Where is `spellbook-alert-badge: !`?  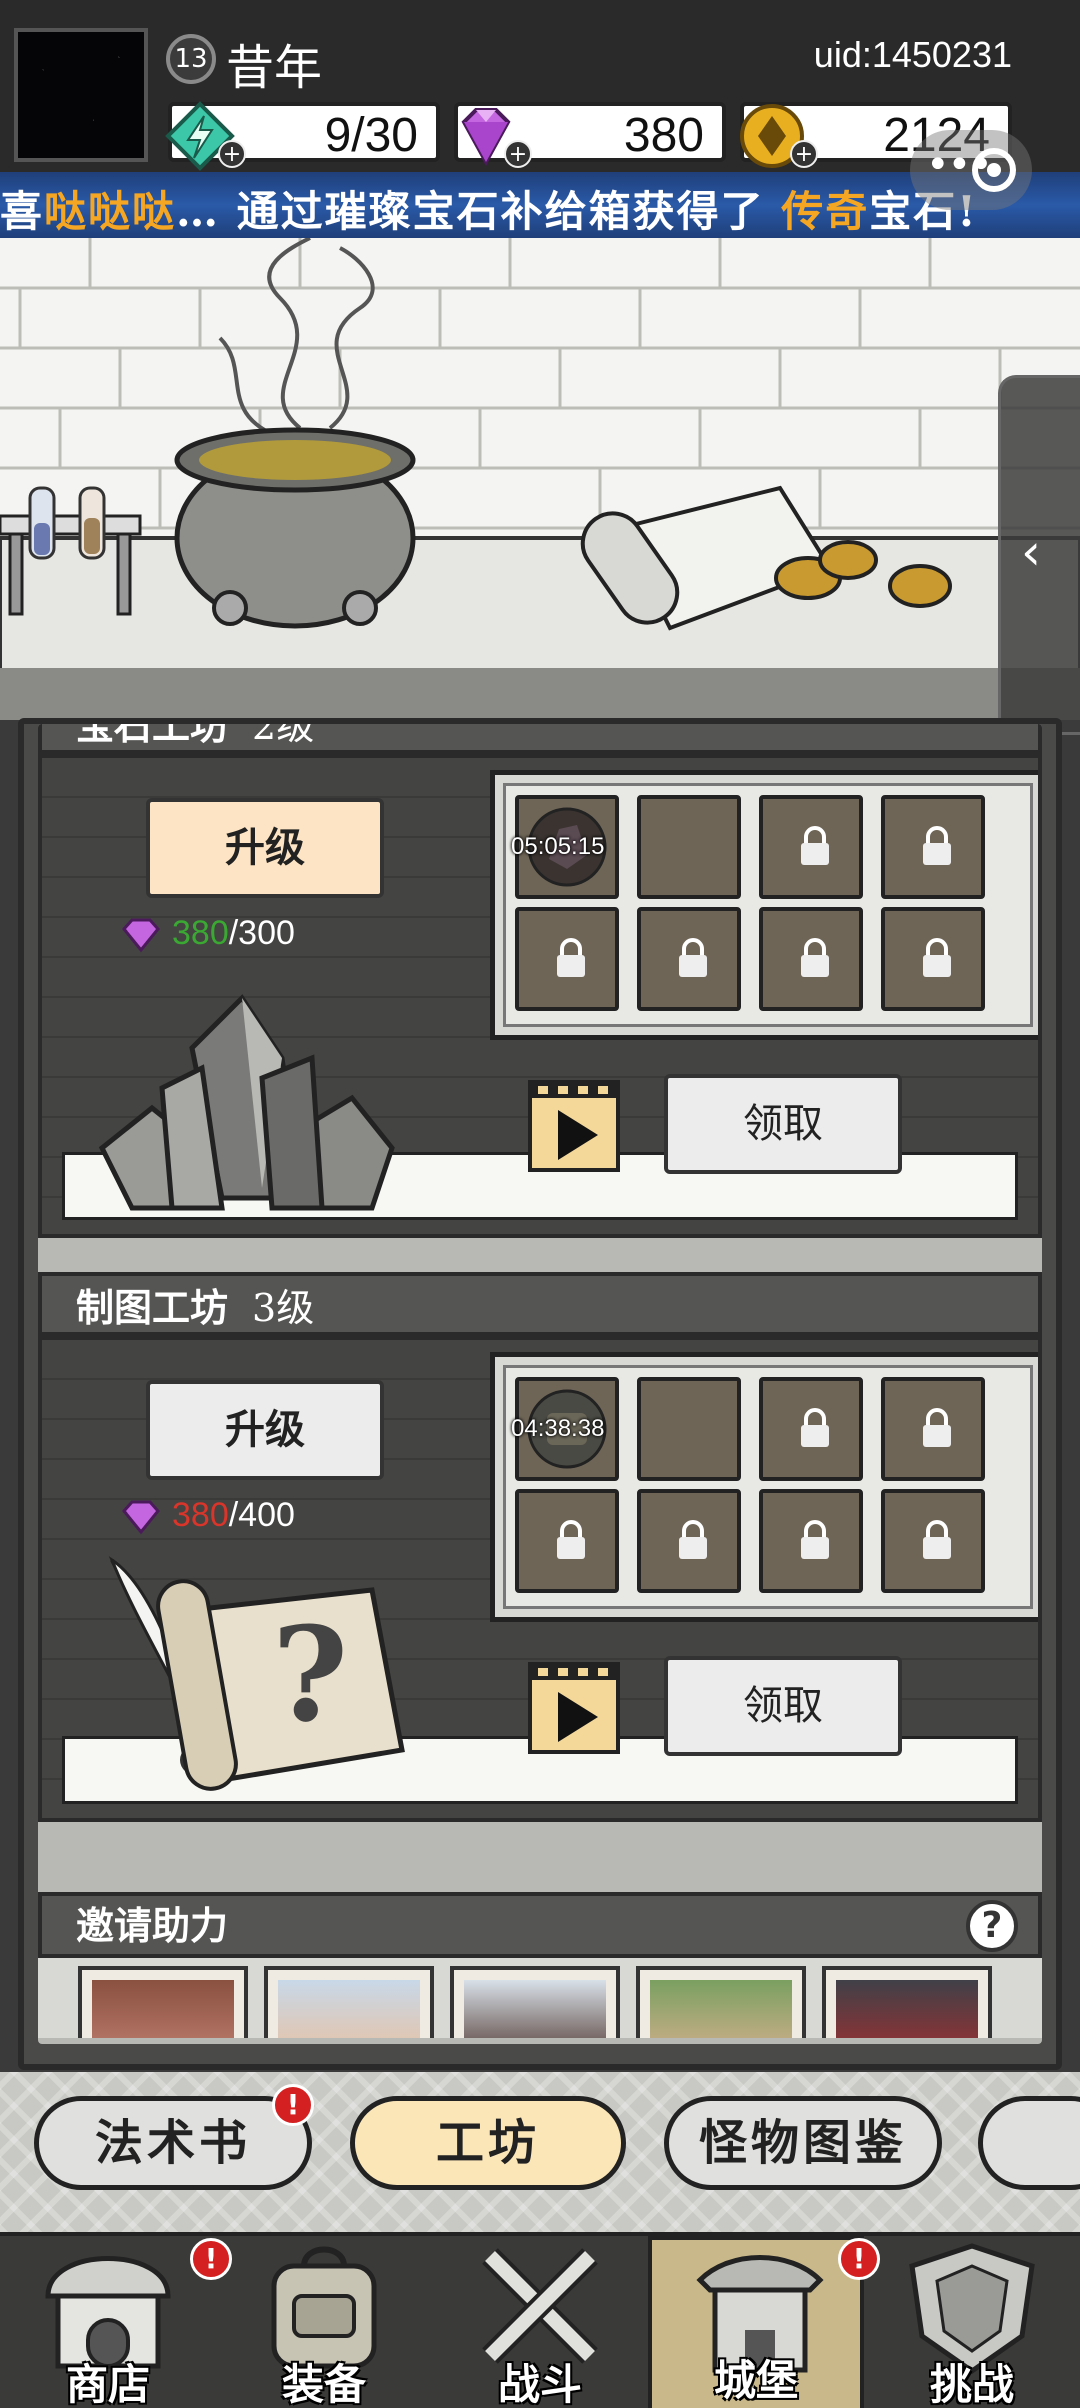
spellbook-alert-badge: ! is located at coordinates (293, 2105).